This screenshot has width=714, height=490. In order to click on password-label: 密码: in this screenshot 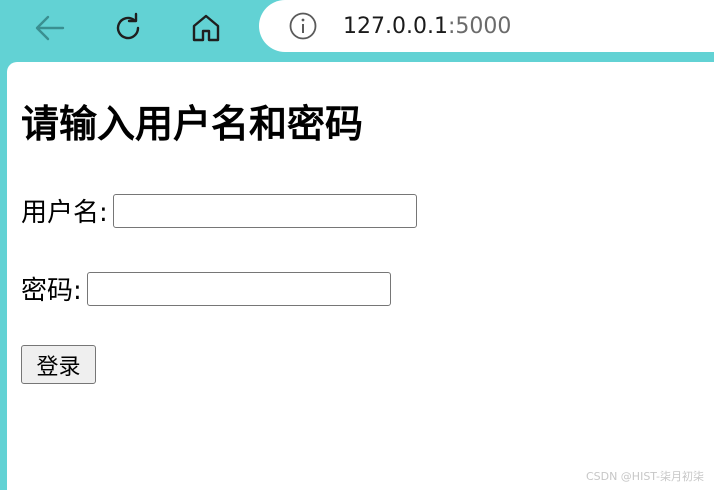, I will do `click(51, 291)`.